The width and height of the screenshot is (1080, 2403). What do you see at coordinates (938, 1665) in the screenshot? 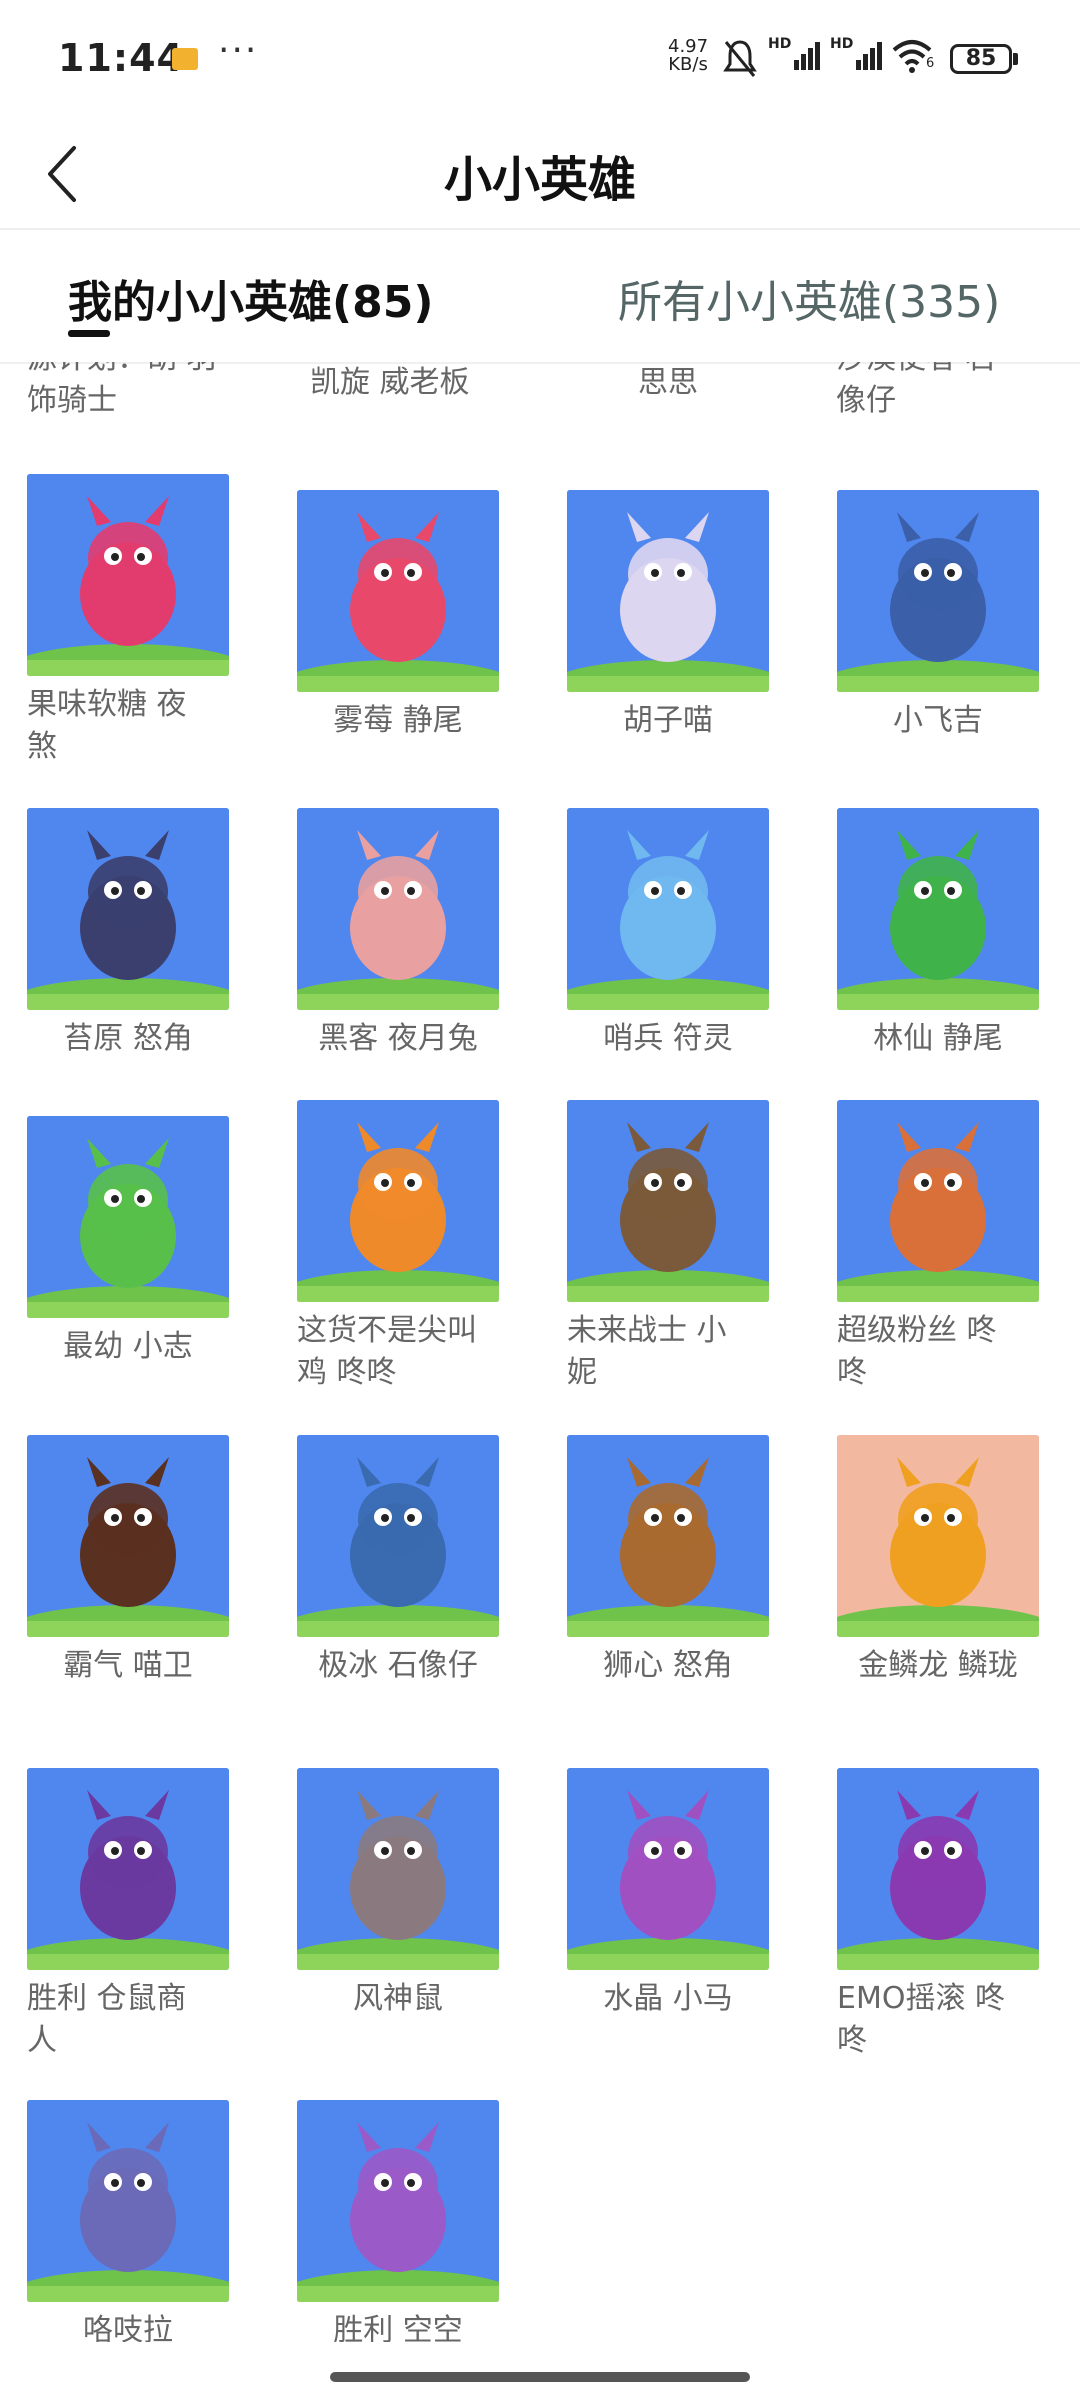
I see `hero-name: 金鳞龙 鳞珑` at bounding box center [938, 1665].